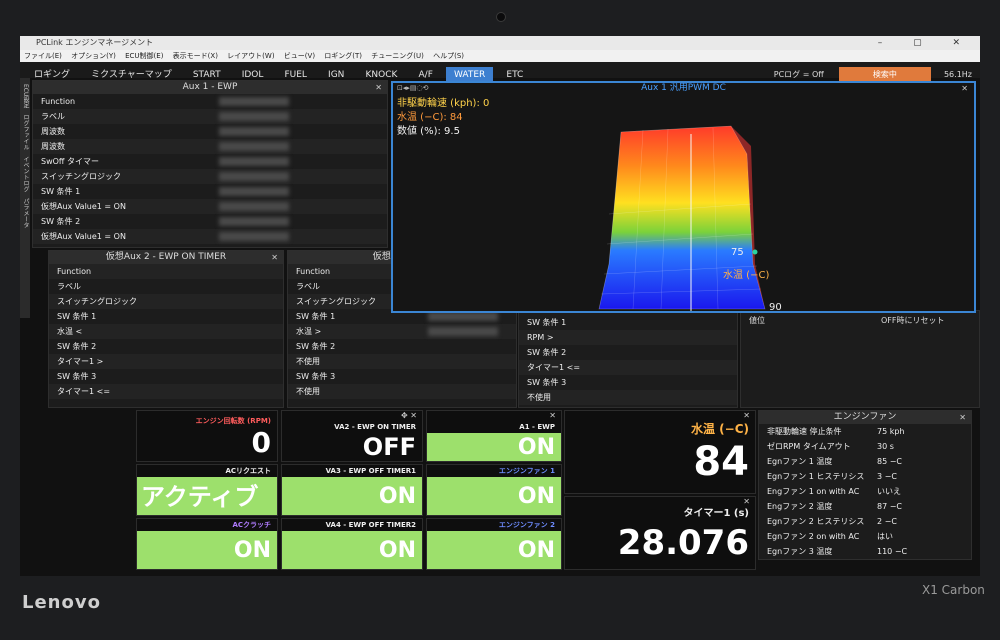 This screenshot has height=640, width=1000. Describe the element at coordinates (402, 331) in the screenshot. I see `list-item: 水温 >` at that location.